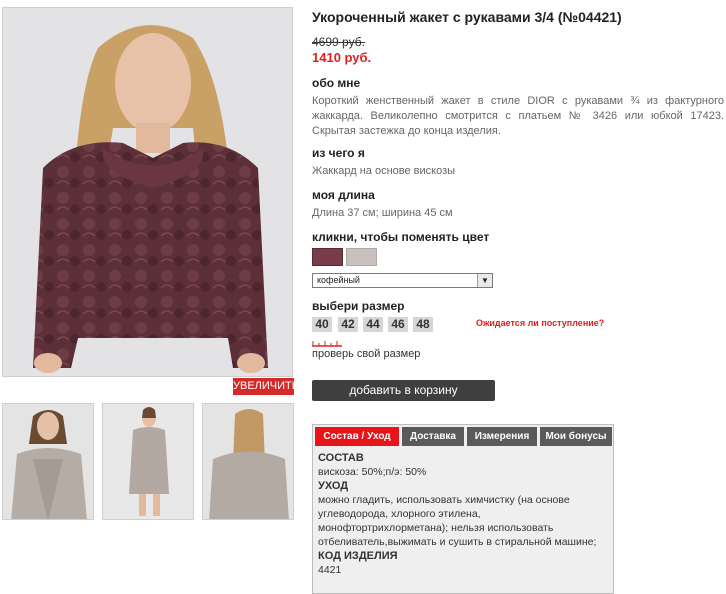 The image size is (726, 594). What do you see at coordinates (333, 486) in the screenshot?
I see `care-heading: УХОД` at bounding box center [333, 486].